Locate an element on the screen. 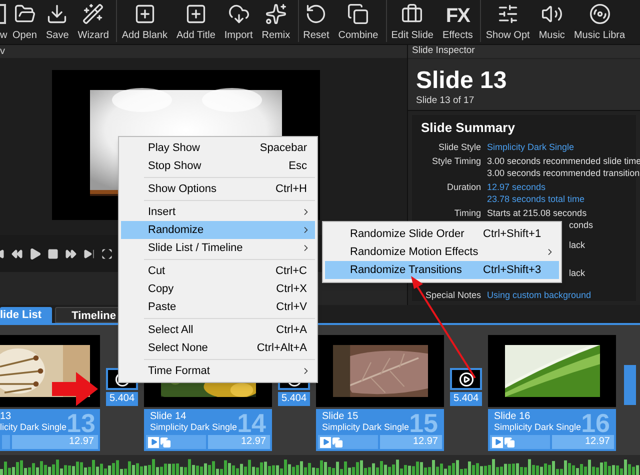 This screenshot has height=475, width=640. section-heading: Slide Summary is located at coordinates (468, 128).